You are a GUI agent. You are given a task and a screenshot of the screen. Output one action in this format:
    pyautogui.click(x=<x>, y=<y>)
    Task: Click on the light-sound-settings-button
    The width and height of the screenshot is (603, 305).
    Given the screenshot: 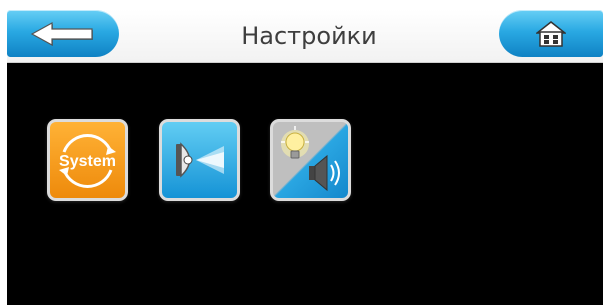 What is the action you would take?
    pyautogui.click(x=310, y=160)
    